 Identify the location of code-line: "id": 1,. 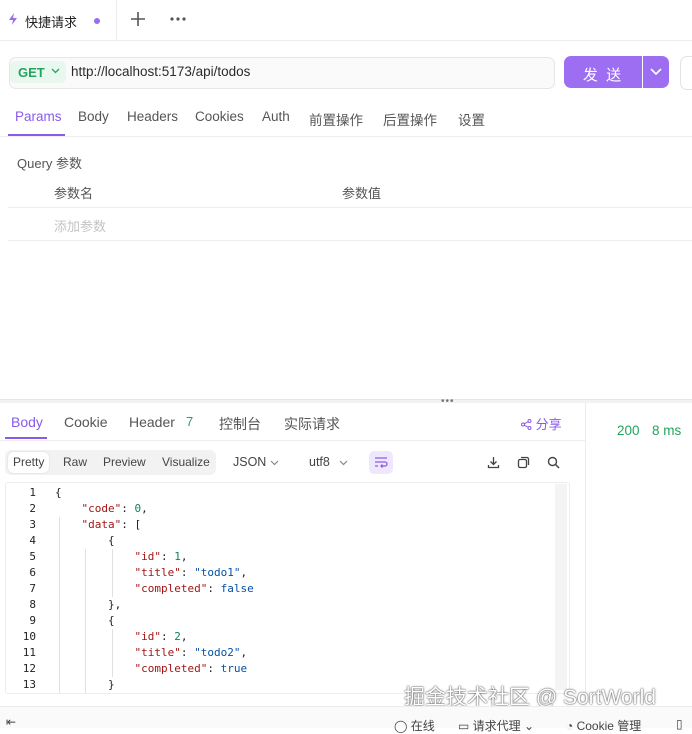
(161, 556).